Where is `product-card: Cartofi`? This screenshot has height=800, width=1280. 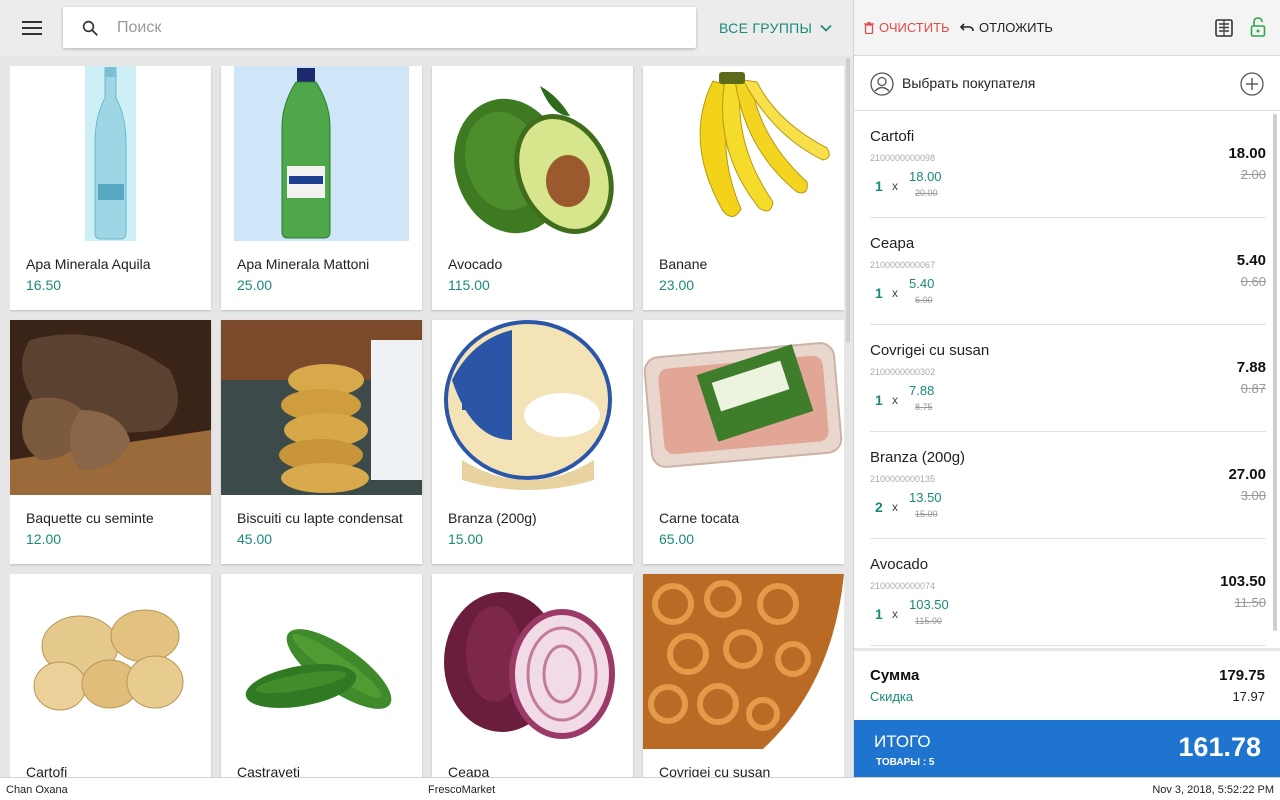
product-card: Cartofi is located at coordinates (110, 675).